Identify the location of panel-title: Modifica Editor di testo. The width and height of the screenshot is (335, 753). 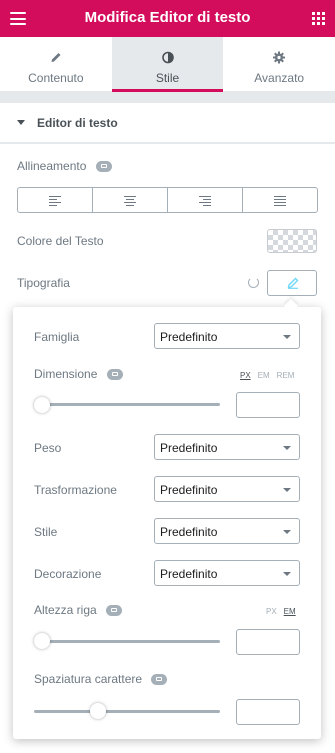
(167, 17).